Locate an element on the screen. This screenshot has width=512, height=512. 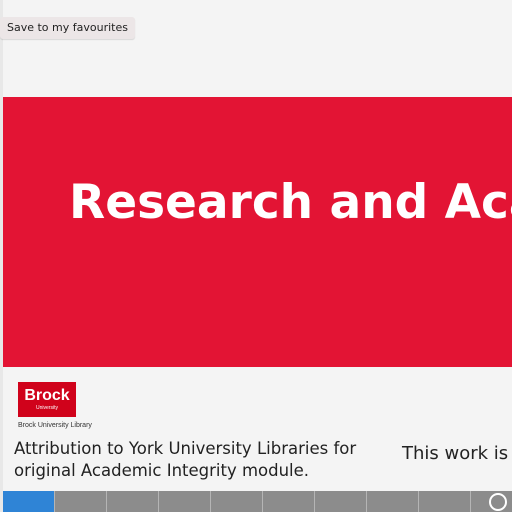
circle-icon is located at coordinates (498, 502).